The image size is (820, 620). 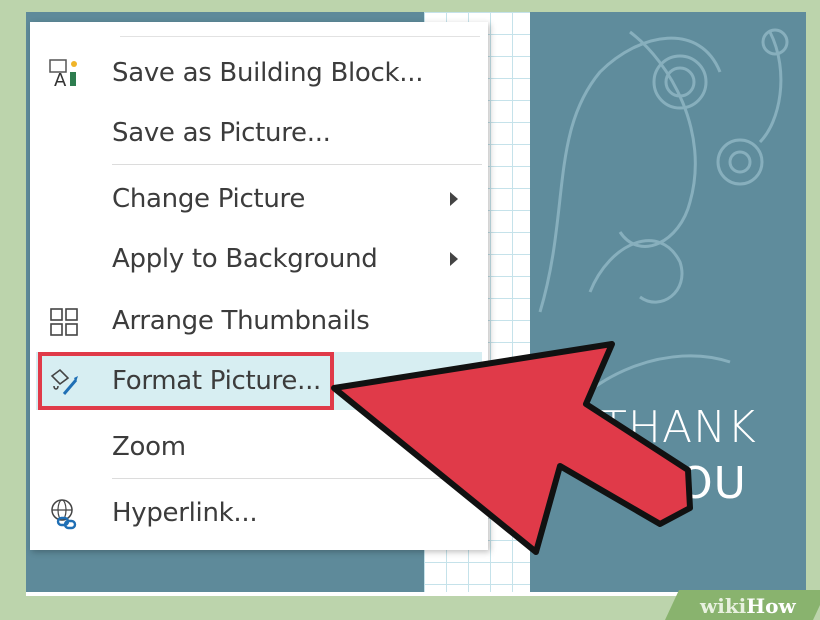 What do you see at coordinates (723, 606) in the screenshot?
I see `watermark-wiki: wiki` at bounding box center [723, 606].